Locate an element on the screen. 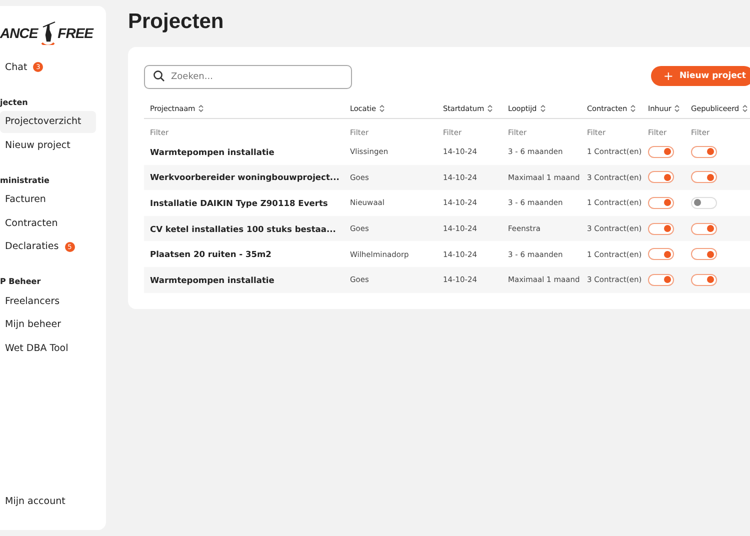 The width and height of the screenshot is (750, 536). logo-figure-icon is located at coordinates (47, 33).